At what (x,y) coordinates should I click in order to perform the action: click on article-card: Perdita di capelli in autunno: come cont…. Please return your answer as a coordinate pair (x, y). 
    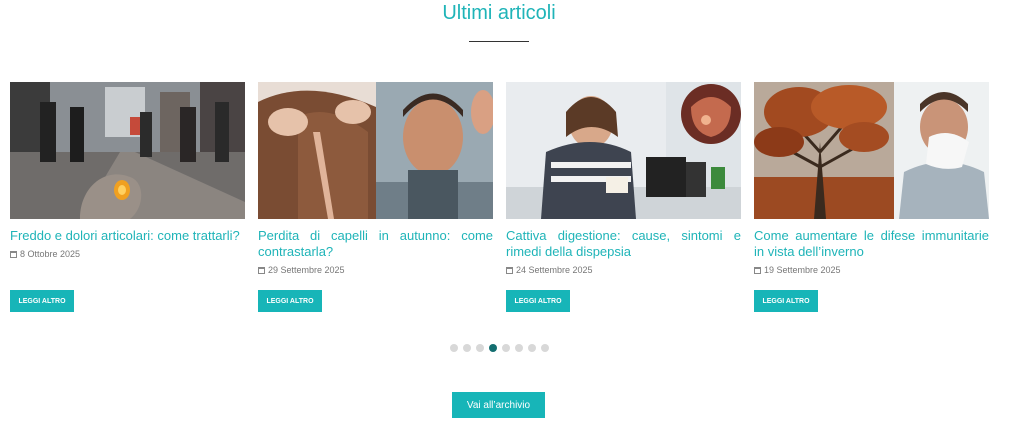
    Looking at the image, I should click on (375, 197).